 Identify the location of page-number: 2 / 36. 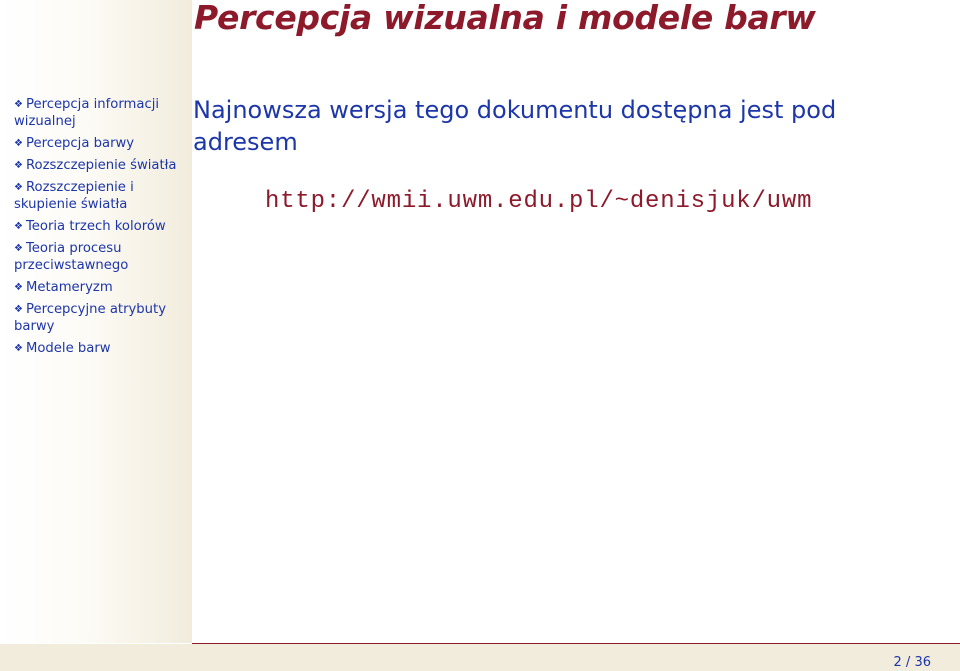
(912, 662).